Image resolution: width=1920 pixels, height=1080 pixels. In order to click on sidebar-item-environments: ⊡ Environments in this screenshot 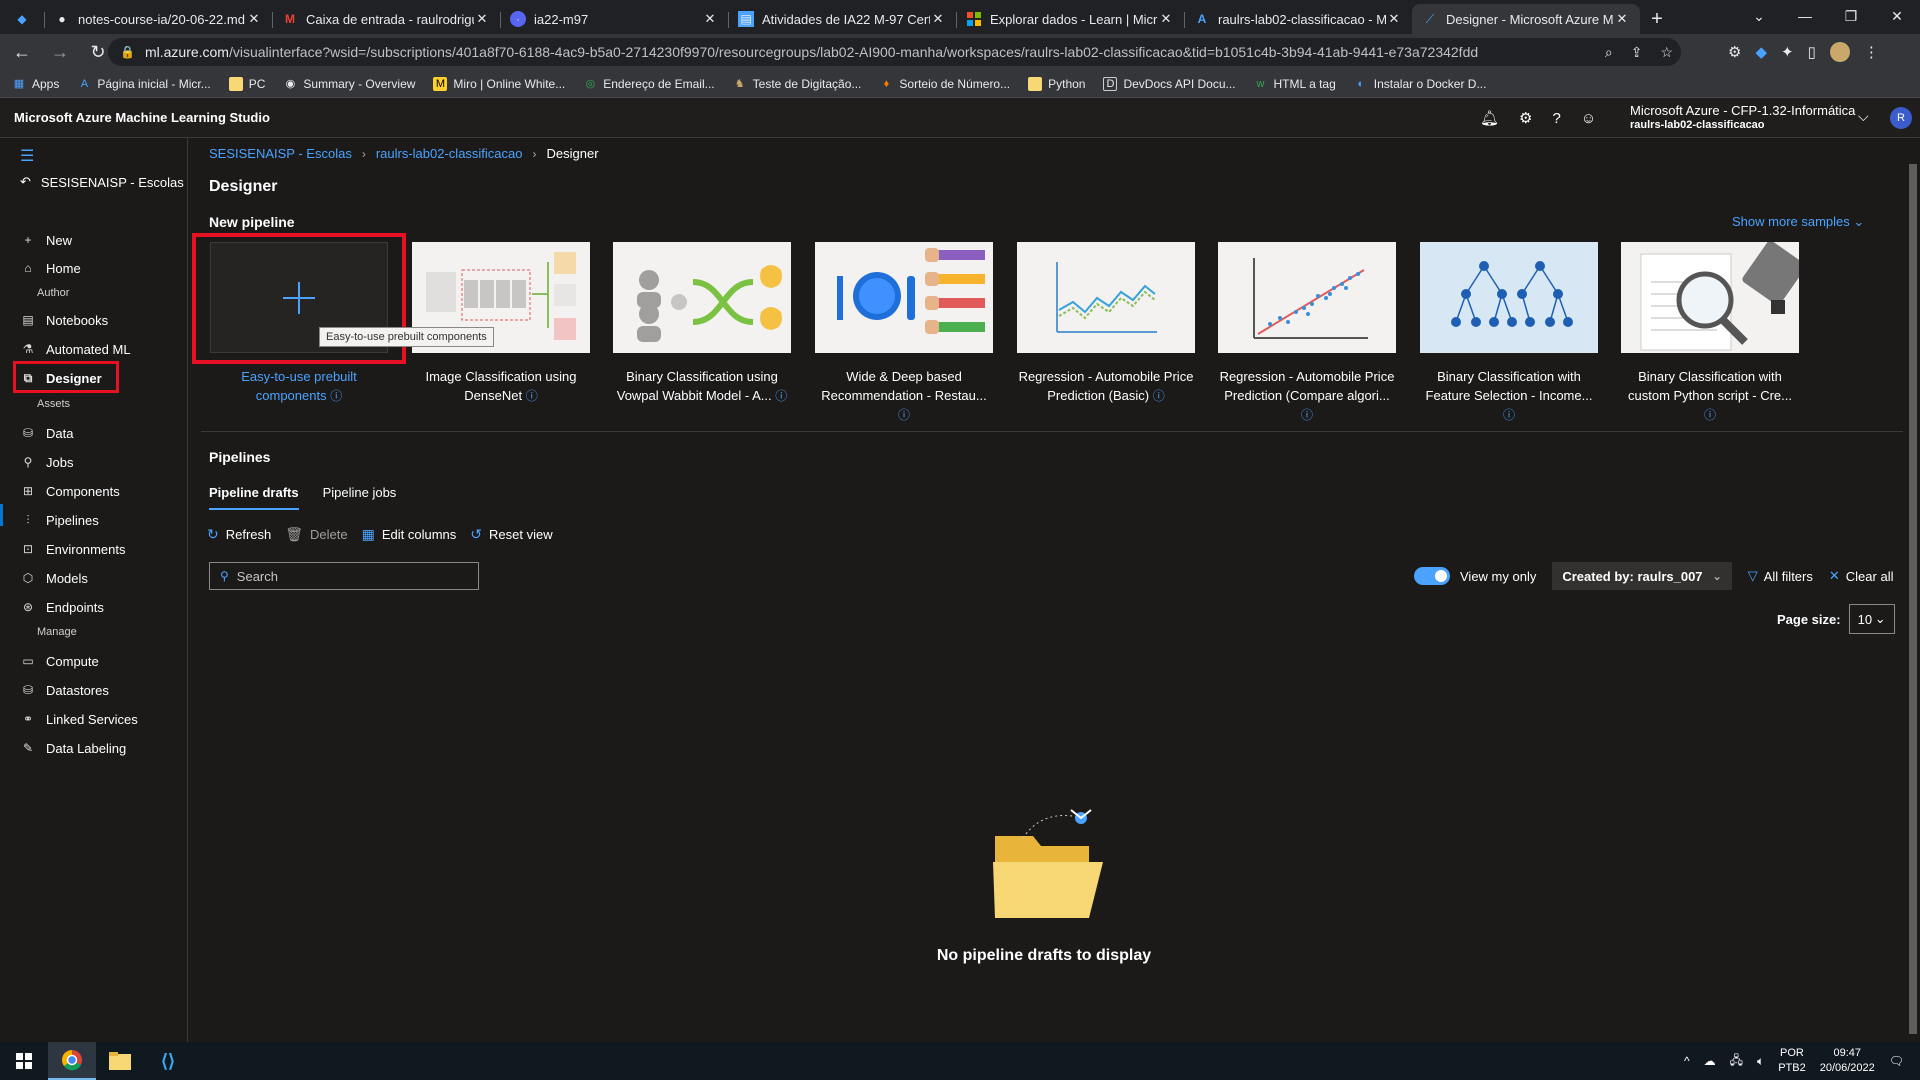, I will do `click(100, 549)`.